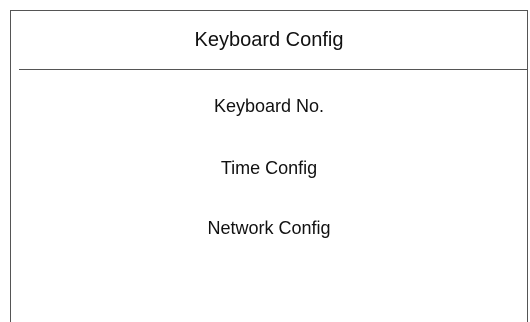  What do you see at coordinates (269, 106) in the screenshot?
I see `menu-item-keyboard-no: Keyboard No.` at bounding box center [269, 106].